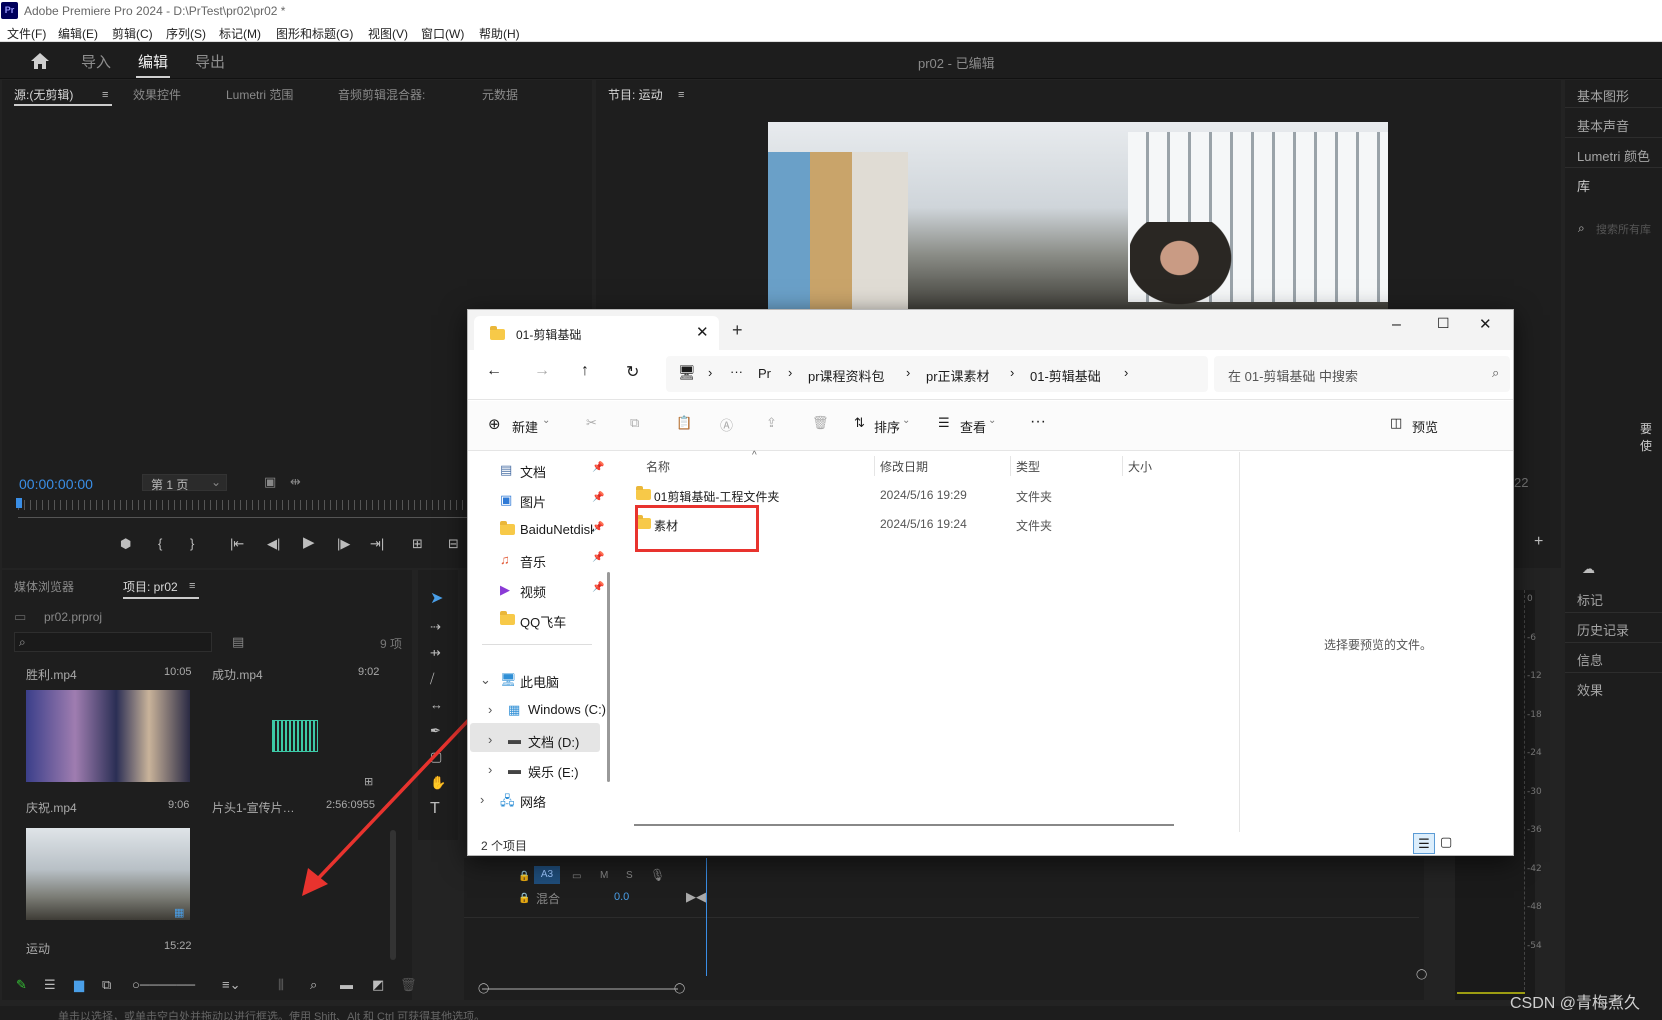  Describe the element at coordinates (1590, 659) in the screenshot. I see `panel-info: 信息` at that location.